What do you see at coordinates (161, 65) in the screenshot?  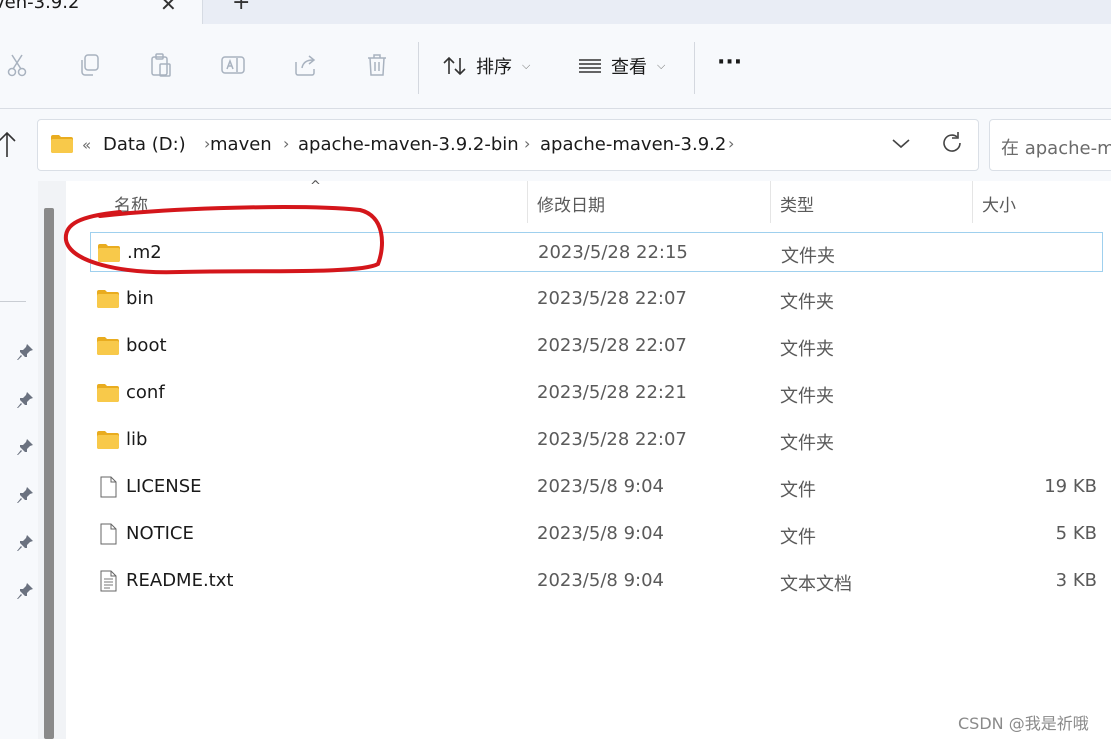 I see `paste-icon` at bounding box center [161, 65].